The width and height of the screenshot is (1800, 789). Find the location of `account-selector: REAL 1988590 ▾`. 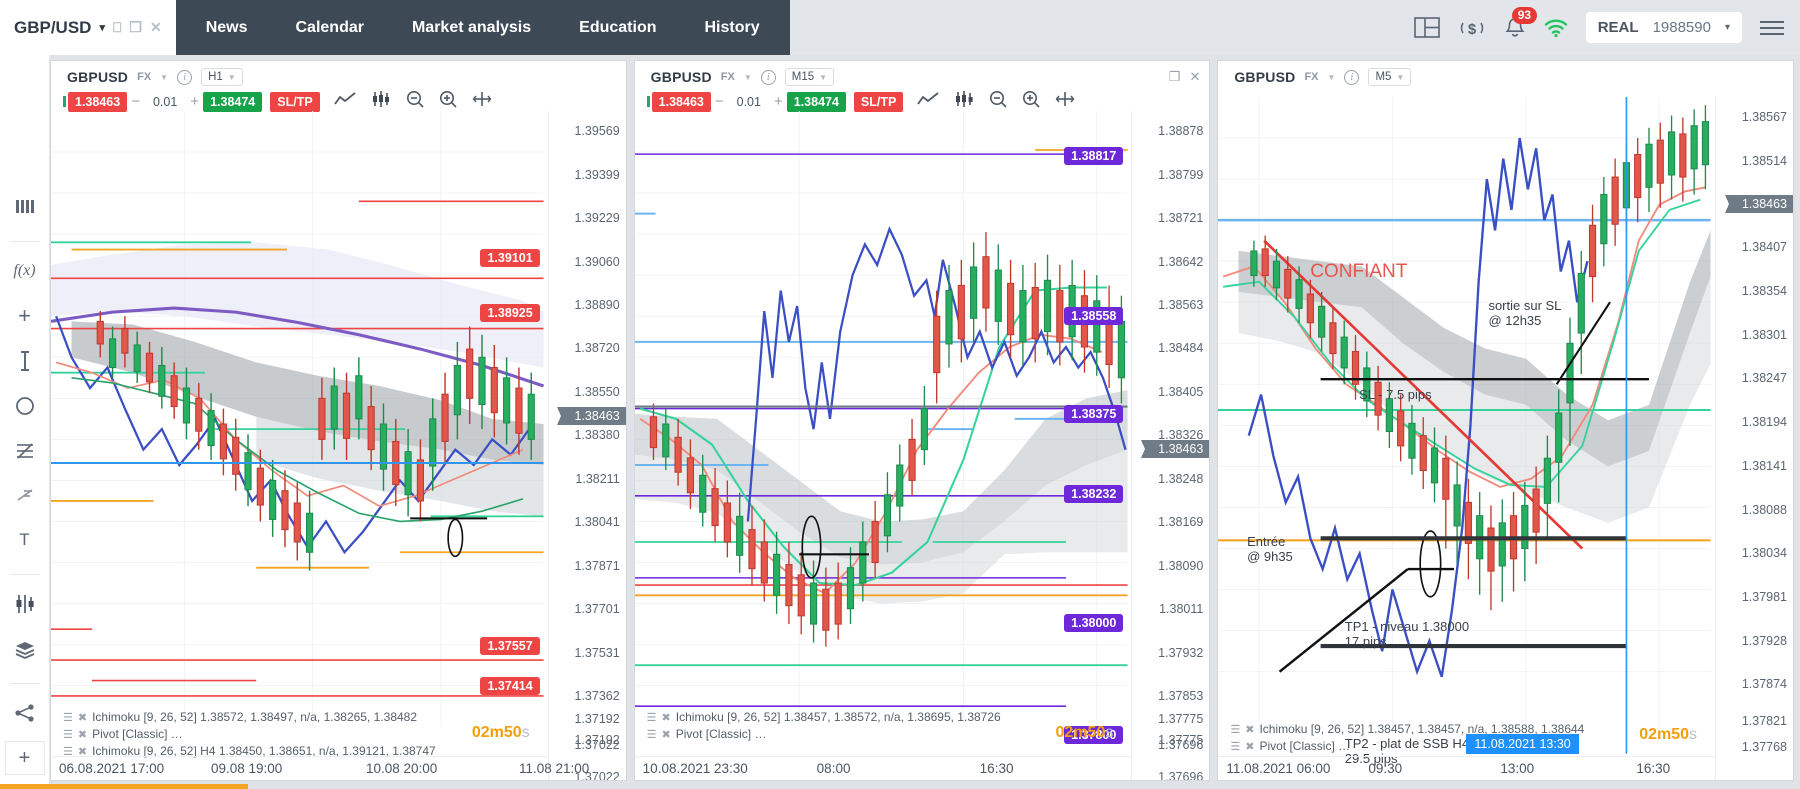

account-selector: REAL 1988590 ▾ is located at coordinates (1663, 27).